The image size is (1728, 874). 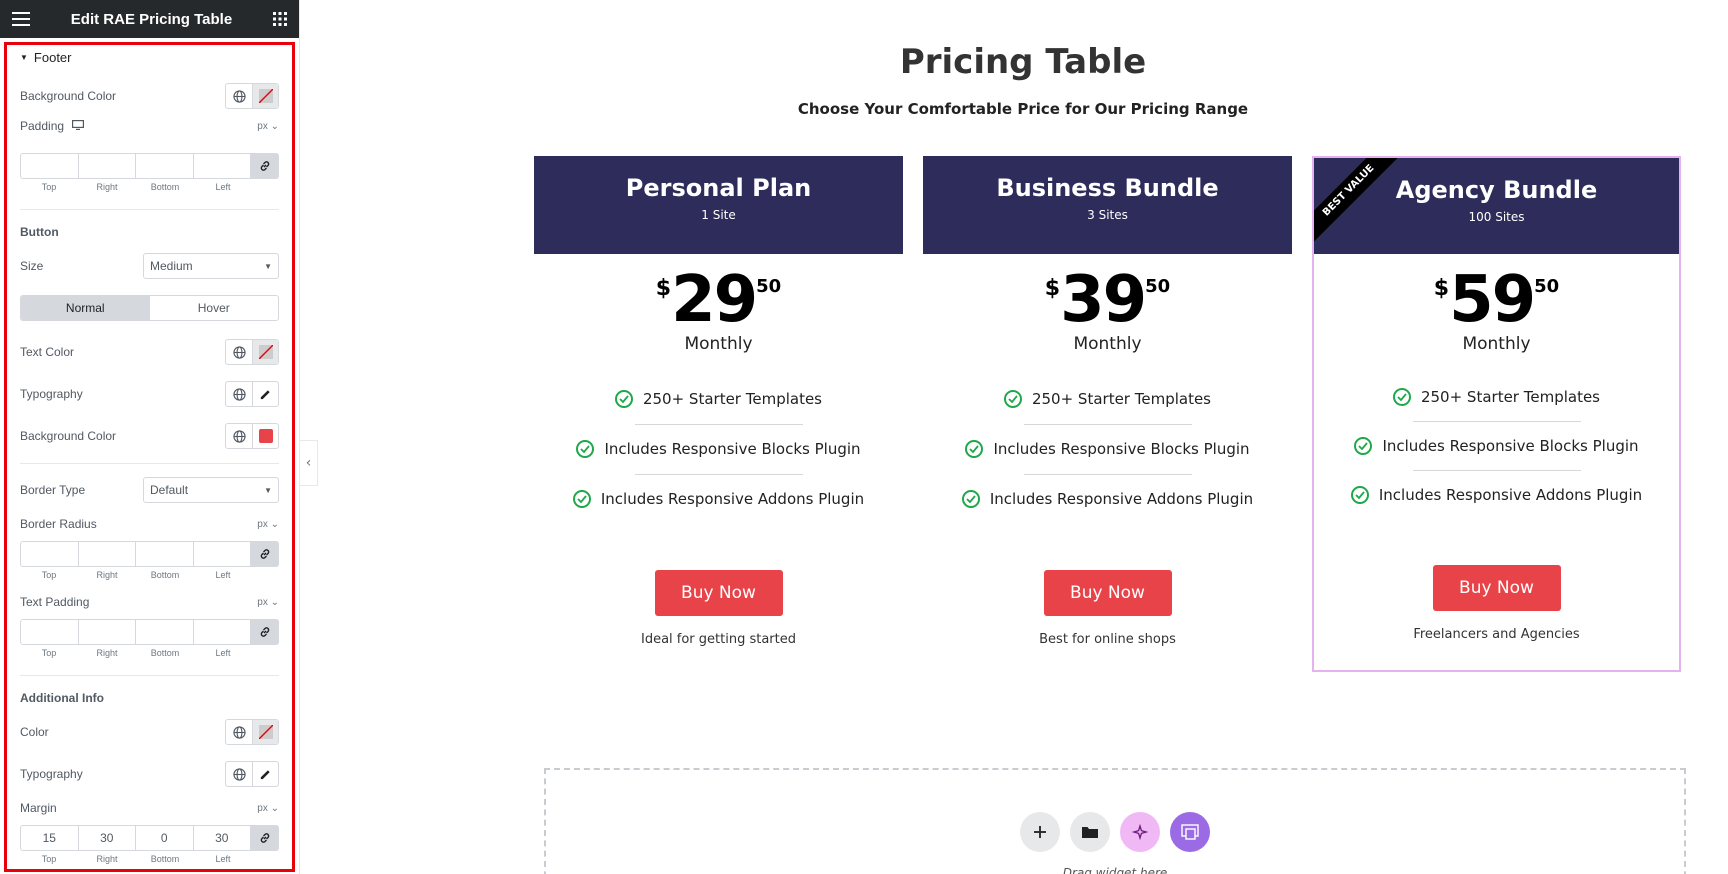 I want to click on layout-structure-icon, so click(x=1190, y=832).